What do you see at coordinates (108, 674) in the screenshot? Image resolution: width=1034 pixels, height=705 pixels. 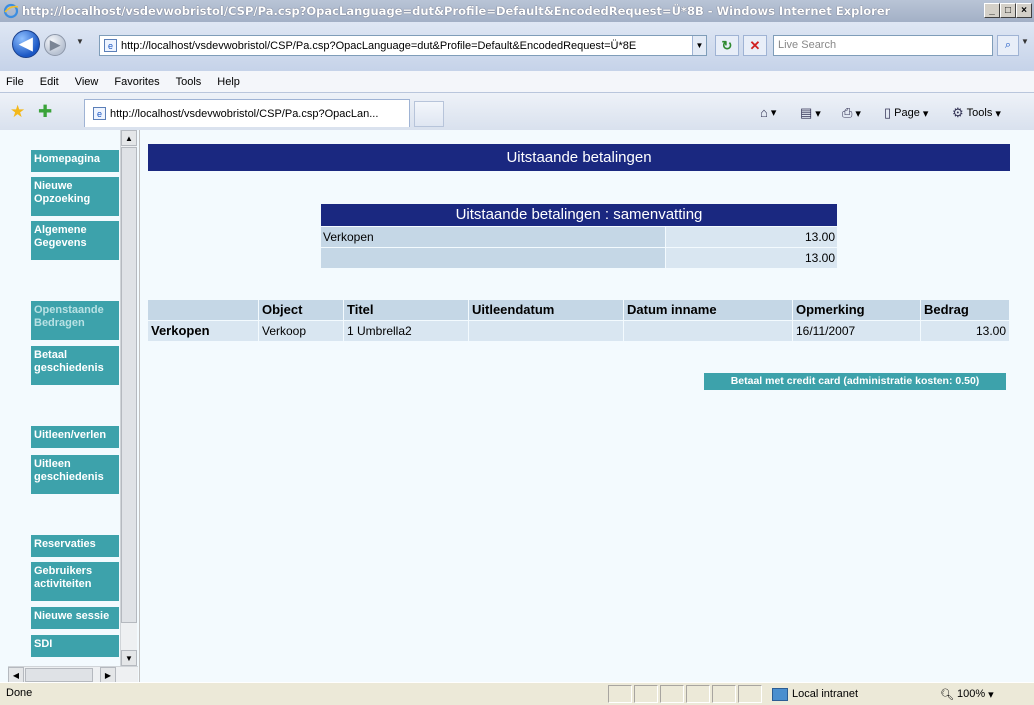 I see `scroll-right-arrow-icon: ▶` at bounding box center [108, 674].